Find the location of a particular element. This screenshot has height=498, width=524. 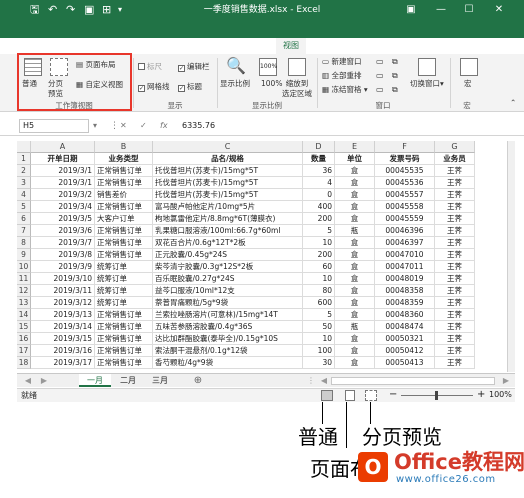

reset-window-position-icon: ⧉ is located at coordinates (395, 90).